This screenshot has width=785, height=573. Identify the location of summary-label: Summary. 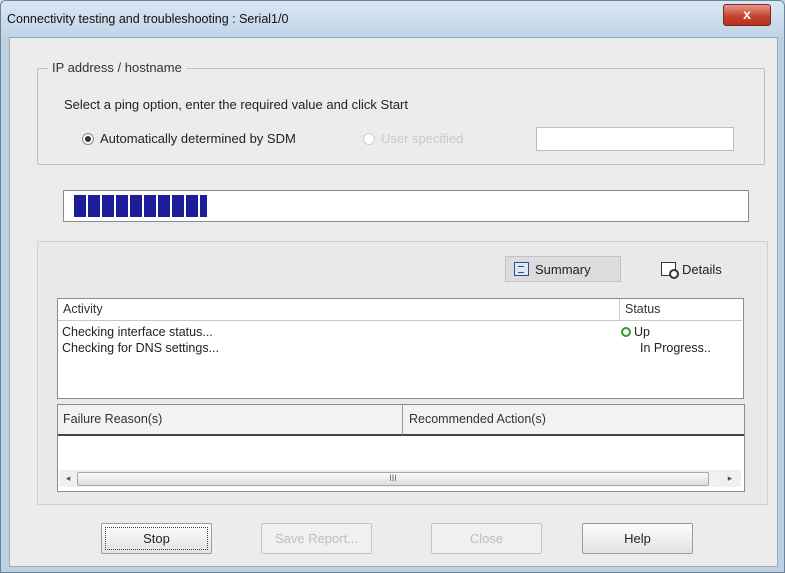
(563, 269).